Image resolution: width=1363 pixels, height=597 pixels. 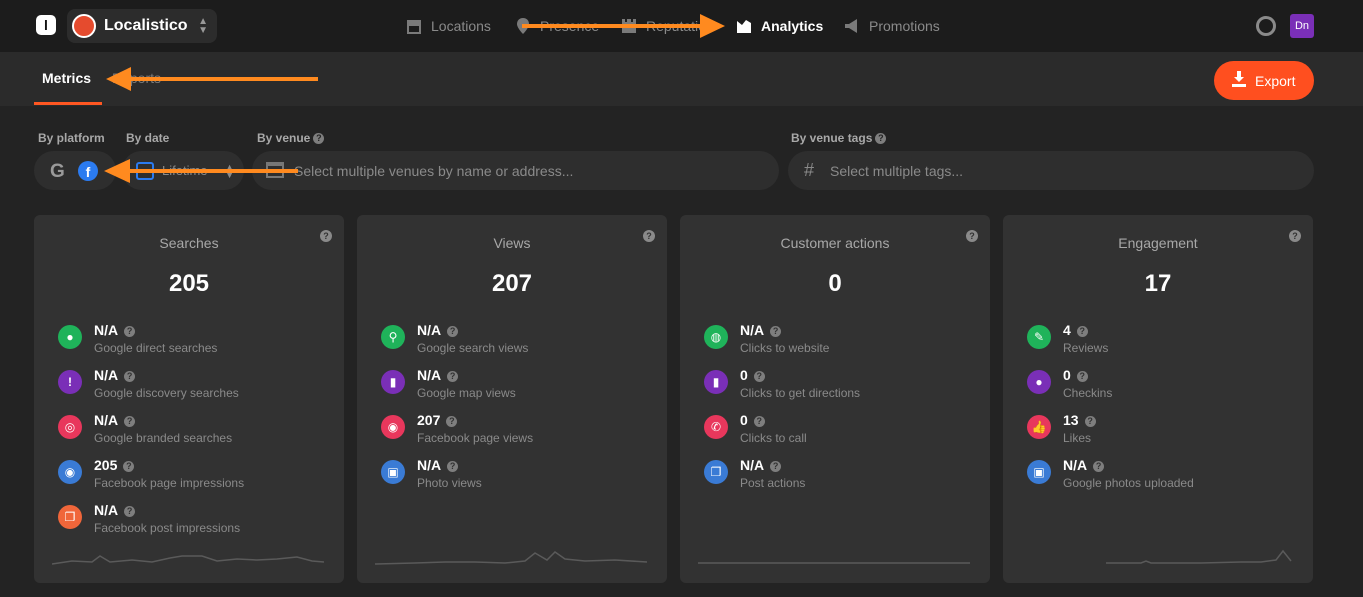 What do you see at coordinates (1165, 342) in the screenshot?
I see `metric-row: ✎ 4? Reviews` at bounding box center [1165, 342].